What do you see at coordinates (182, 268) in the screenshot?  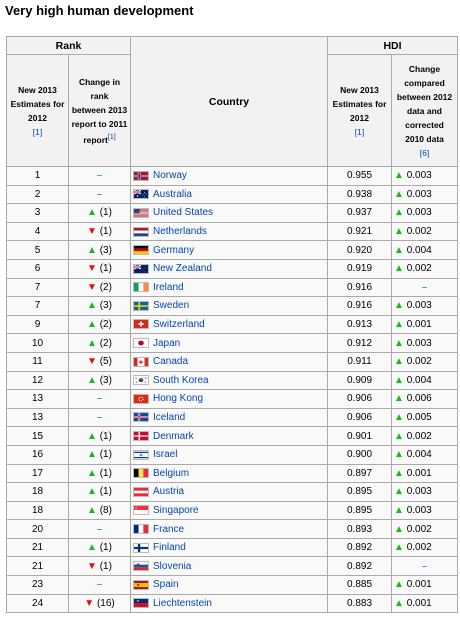 I see `country-link: New Zealand` at bounding box center [182, 268].